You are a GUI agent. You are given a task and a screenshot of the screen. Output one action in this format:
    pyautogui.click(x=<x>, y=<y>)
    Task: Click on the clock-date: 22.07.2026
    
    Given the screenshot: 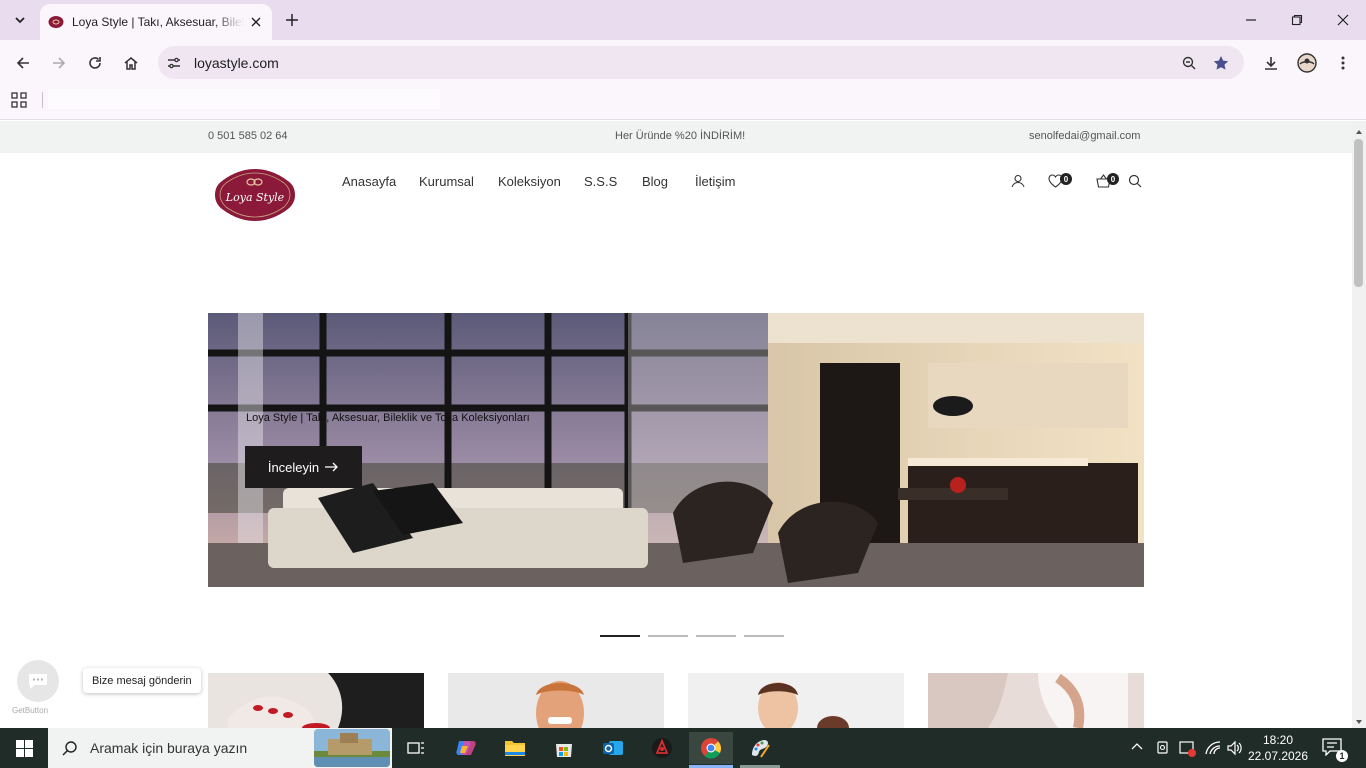 What is the action you would take?
    pyautogui.click(x=1278, y=756)
    